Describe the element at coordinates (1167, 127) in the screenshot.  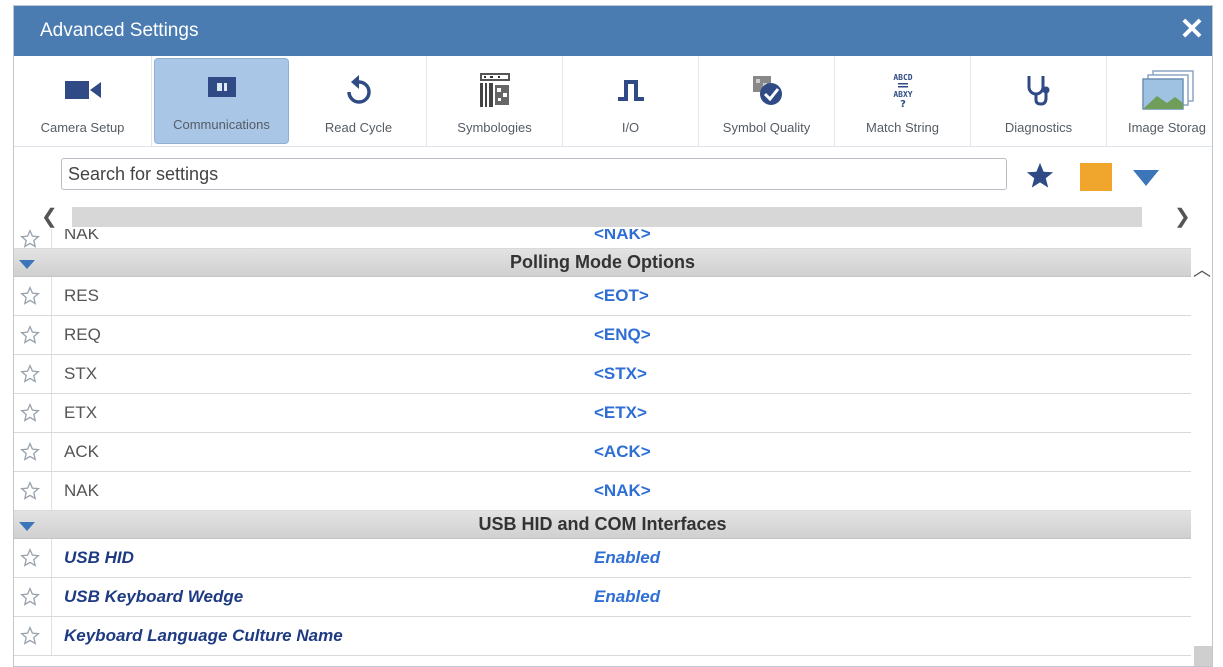
I see `tab-label: Image Storag` at that location.